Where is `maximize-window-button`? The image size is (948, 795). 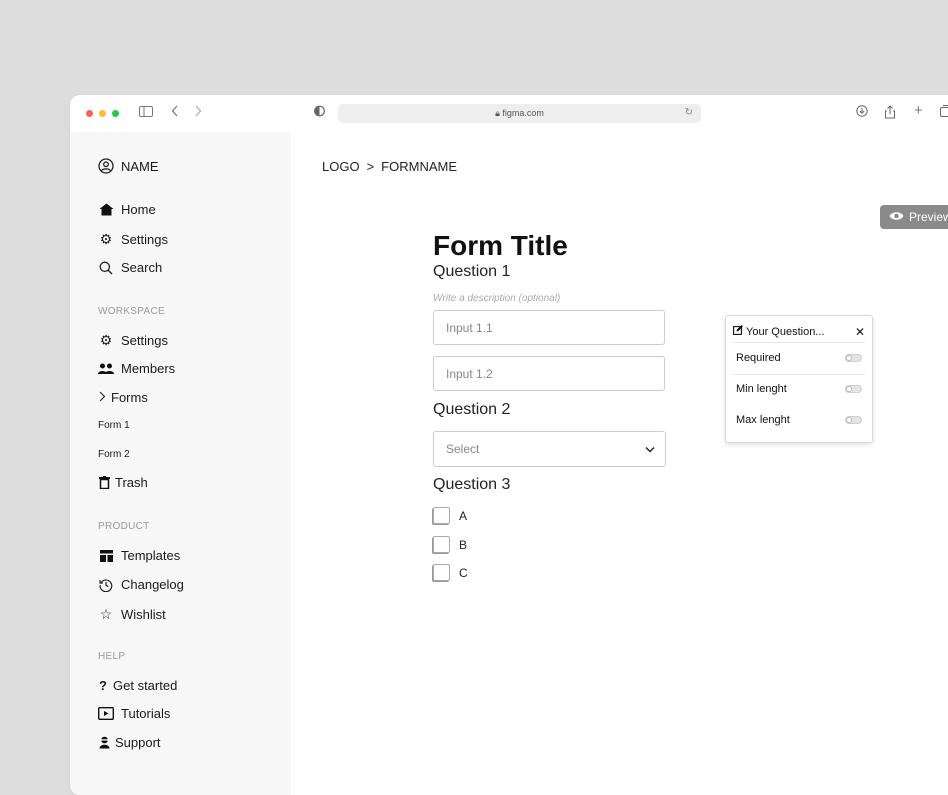
maximize-window-button is located at coordinates (115, 113).